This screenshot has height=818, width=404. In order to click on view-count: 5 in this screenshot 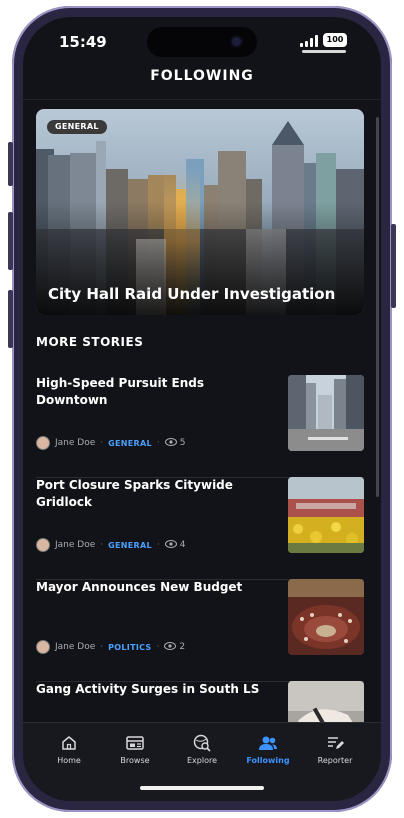, I will do `click(182, 443)`.